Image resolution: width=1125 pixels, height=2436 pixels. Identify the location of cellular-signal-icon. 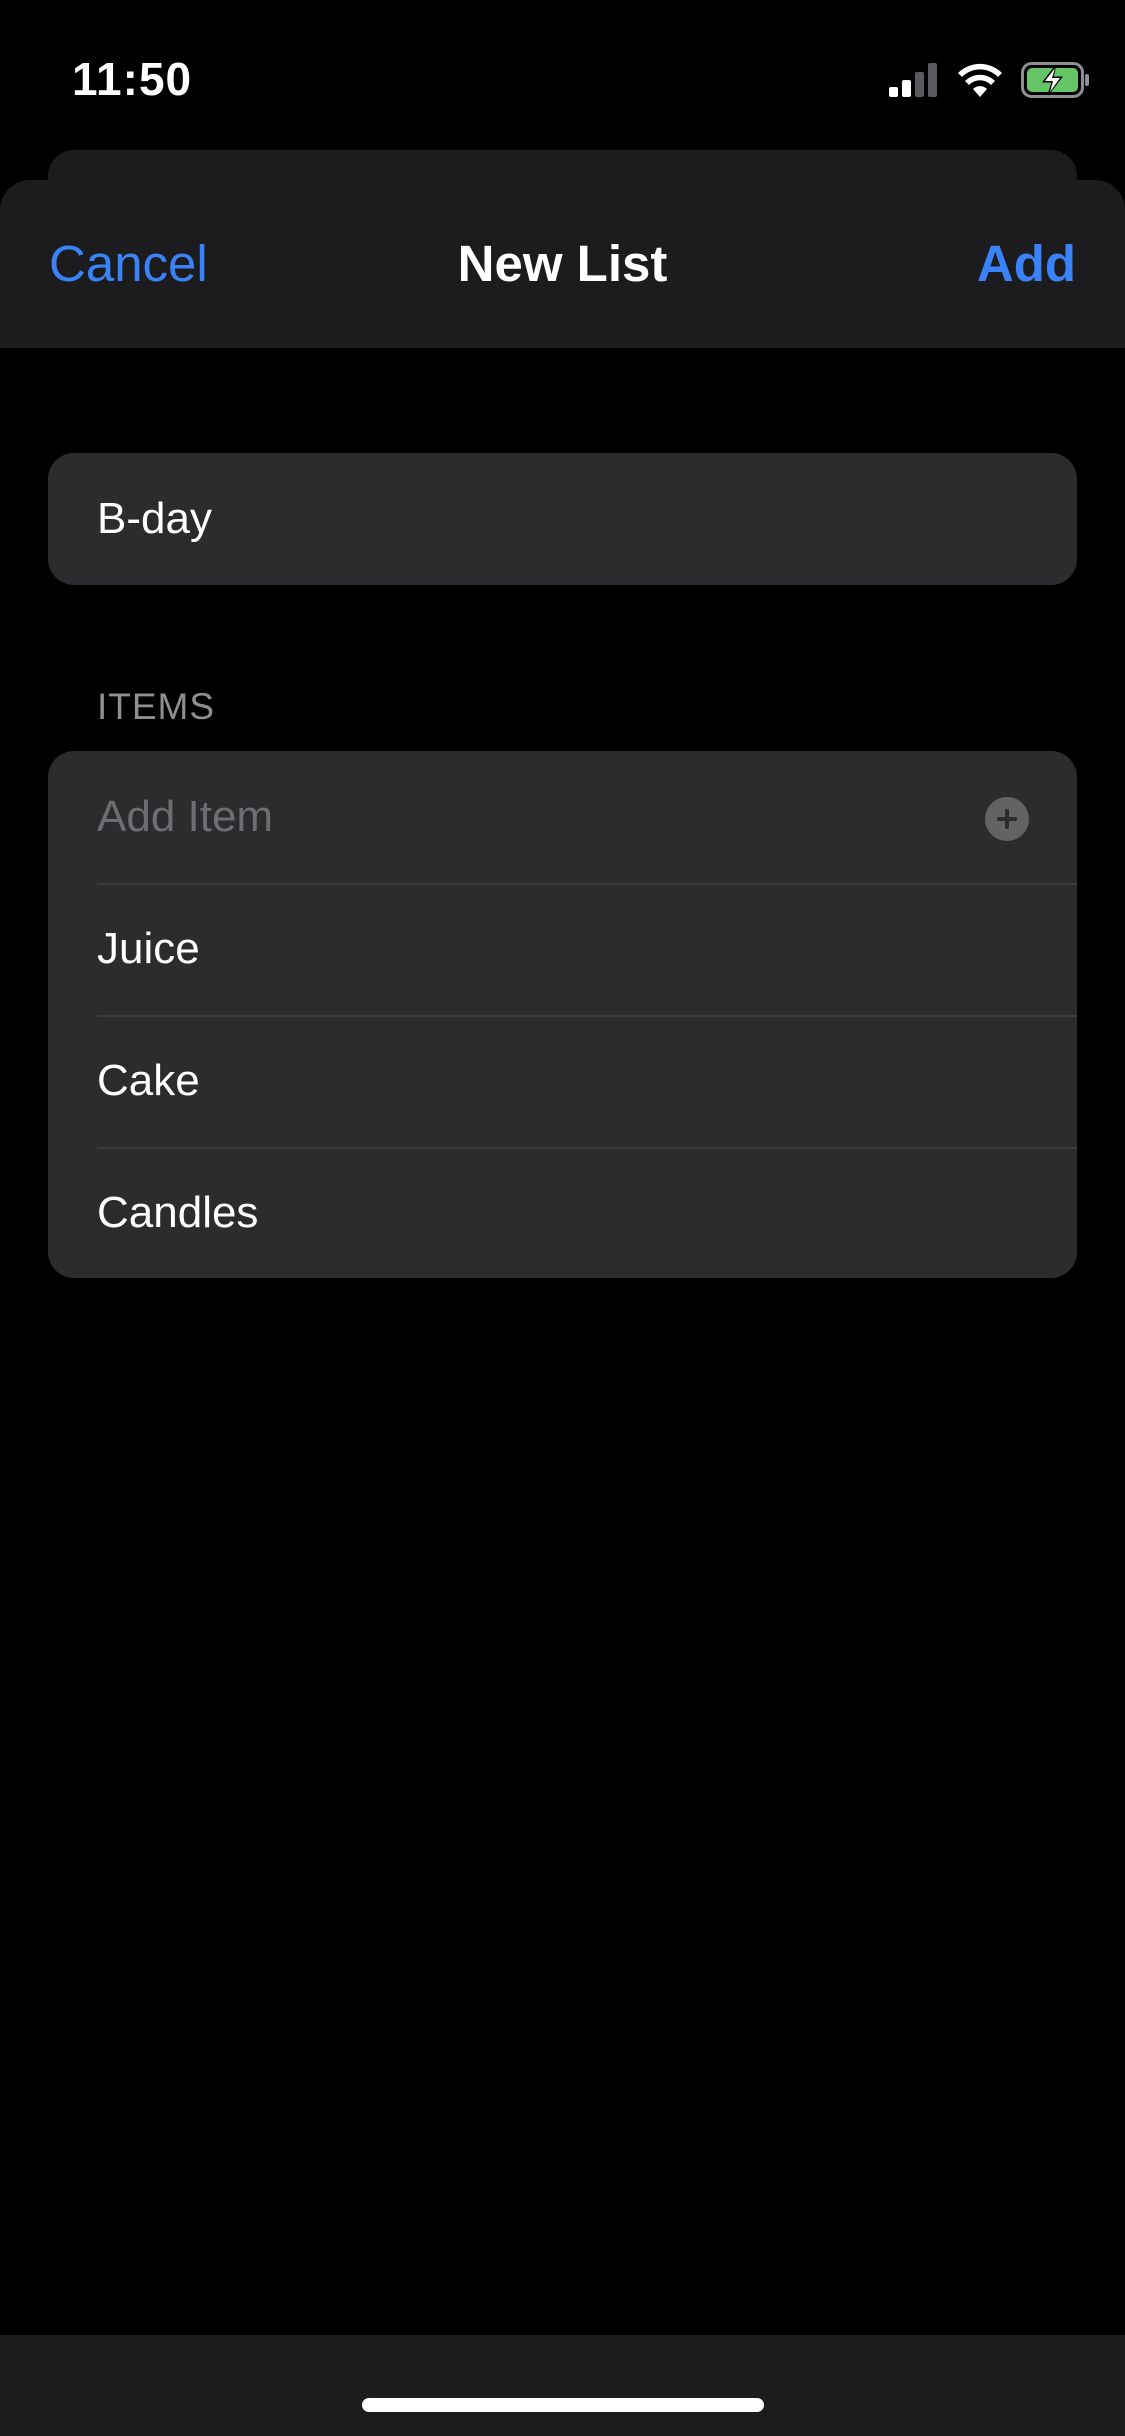
(914, 82).